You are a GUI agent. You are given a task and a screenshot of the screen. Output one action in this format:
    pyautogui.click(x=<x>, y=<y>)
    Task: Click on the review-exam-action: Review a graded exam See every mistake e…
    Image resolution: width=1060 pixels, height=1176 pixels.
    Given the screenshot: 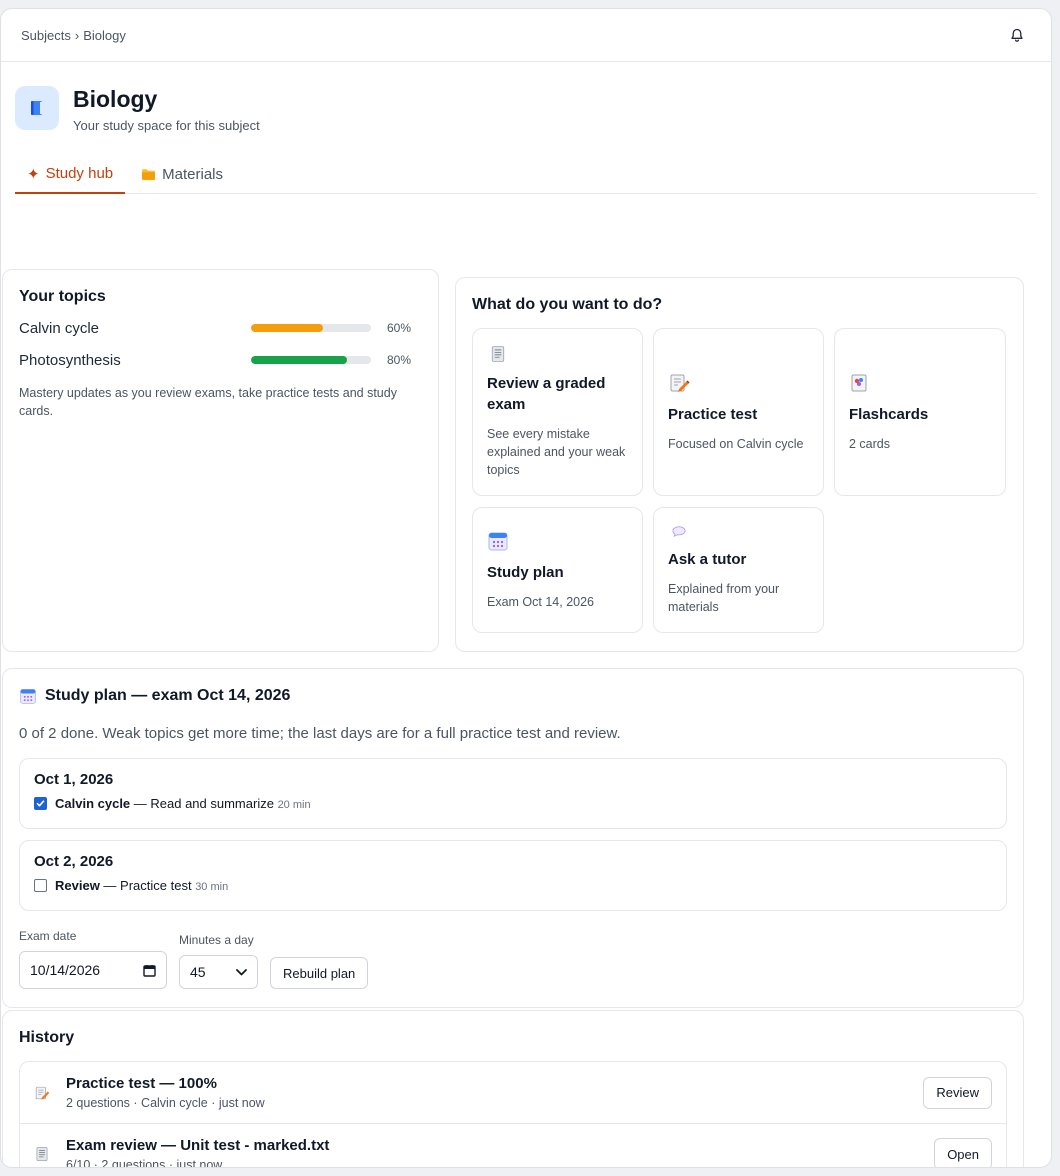 What is the action you would take?
    pyautogui.click(x=557, y=412)
    